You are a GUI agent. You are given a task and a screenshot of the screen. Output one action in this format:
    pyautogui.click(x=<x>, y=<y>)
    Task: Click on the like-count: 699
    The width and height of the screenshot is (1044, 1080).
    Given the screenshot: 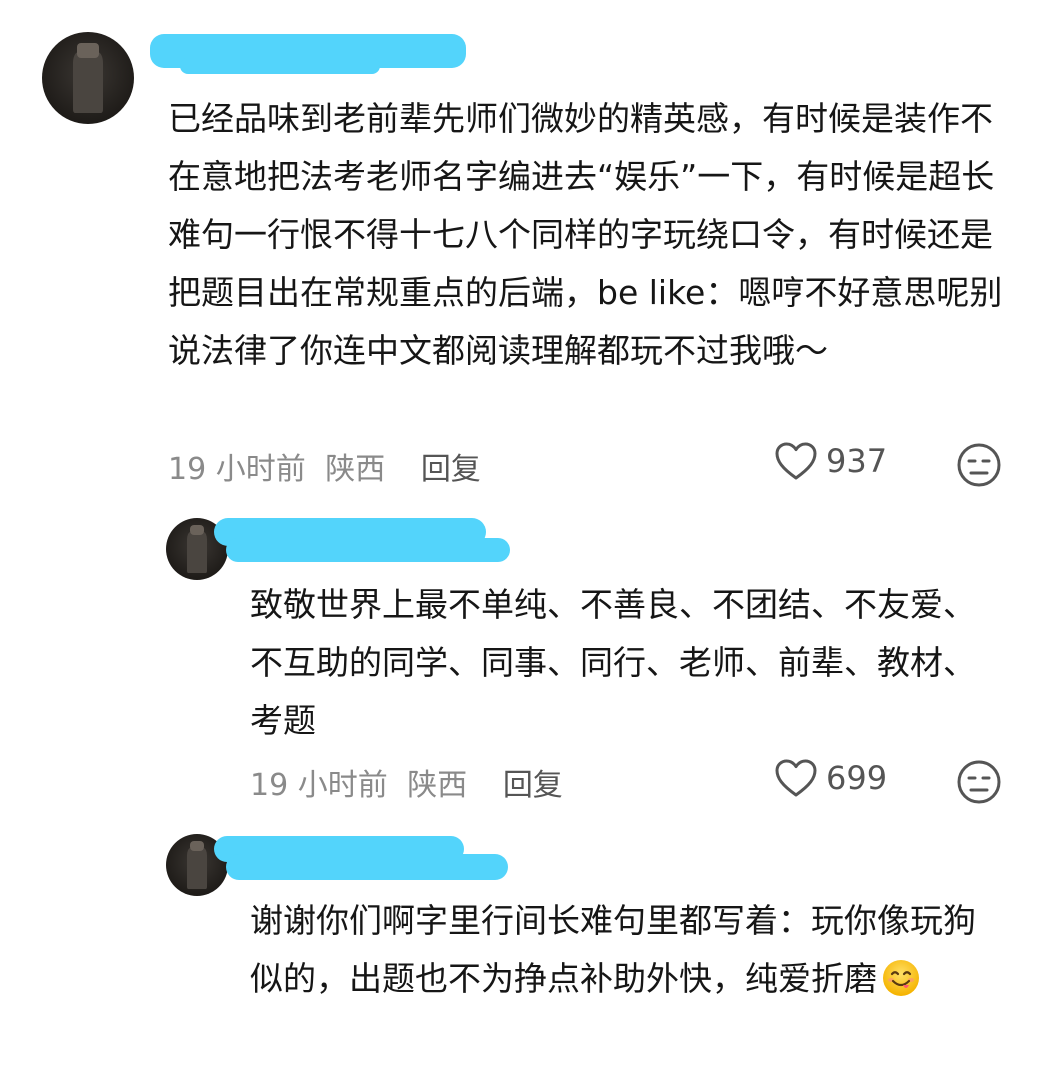 What is the action you would take?
    pyautogui.click(x=857, y=778)
    